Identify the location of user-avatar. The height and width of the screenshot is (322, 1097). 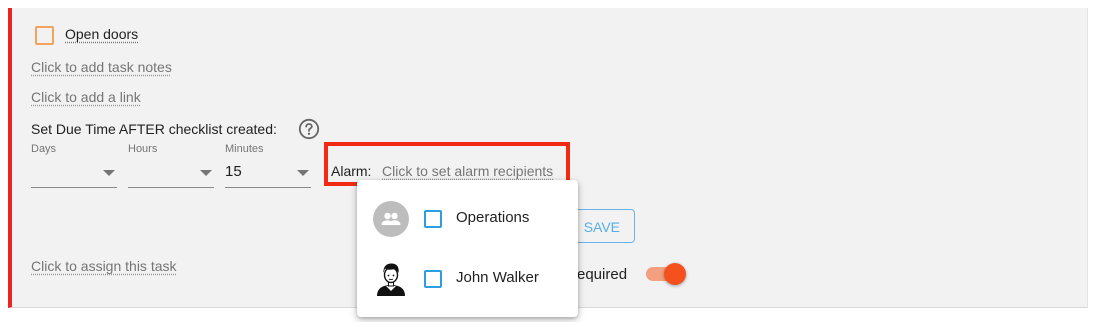
(391, 278).